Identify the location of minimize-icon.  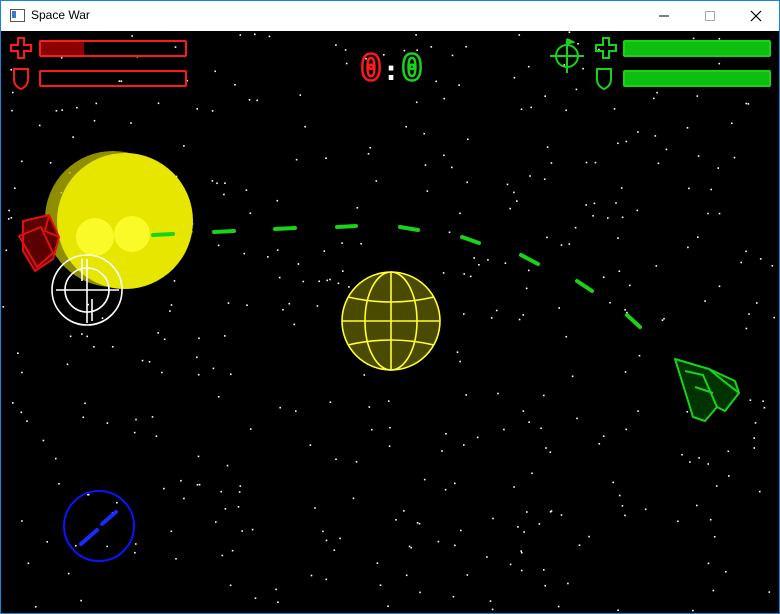
(664, 16).